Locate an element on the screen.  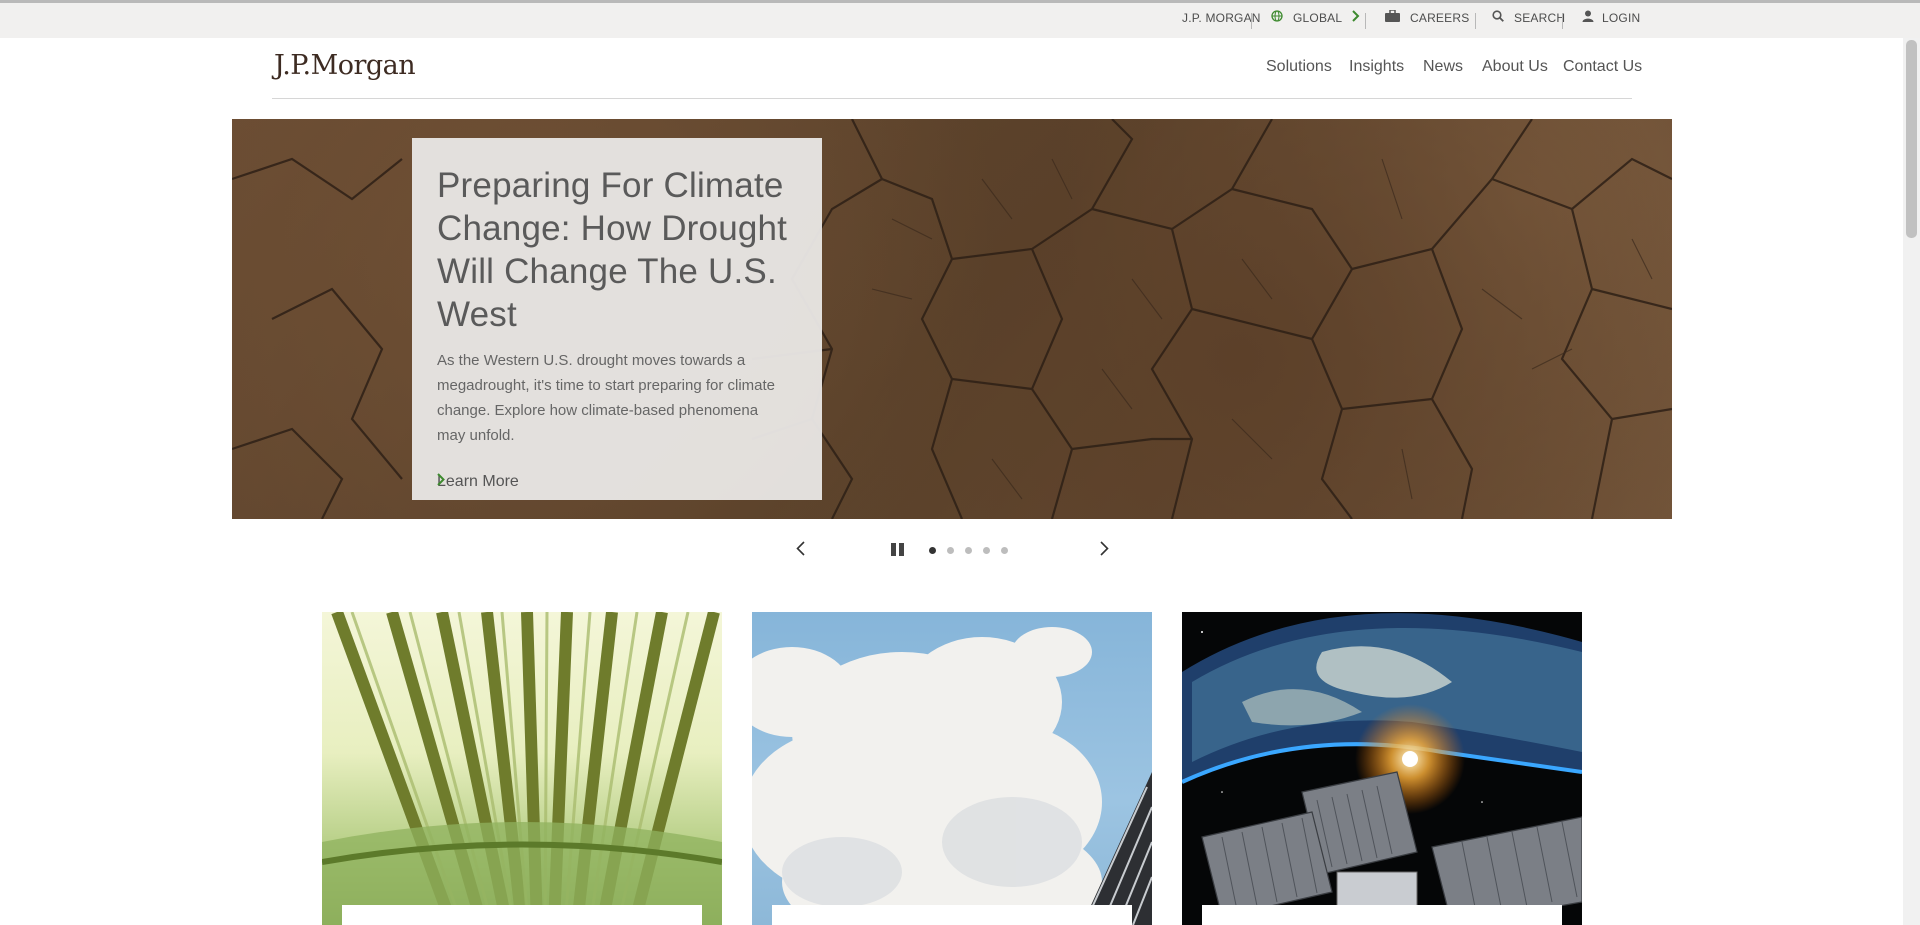
carousel-prev-button is located at coordinates (800, 551).